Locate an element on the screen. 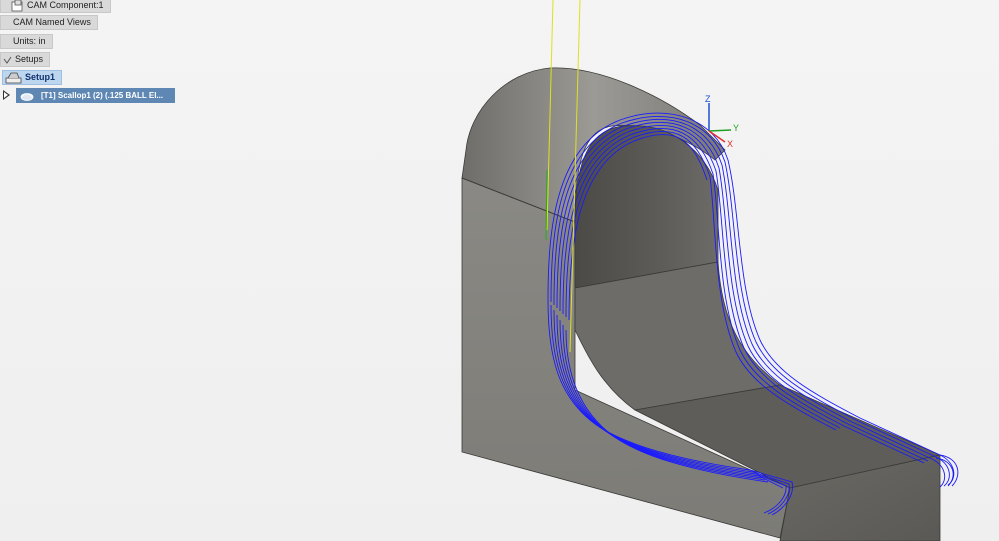 The height and width of the screenshot is (541, 999). browser-item-cam-component: CAM Component:1 is located at coordinates (55, 6).